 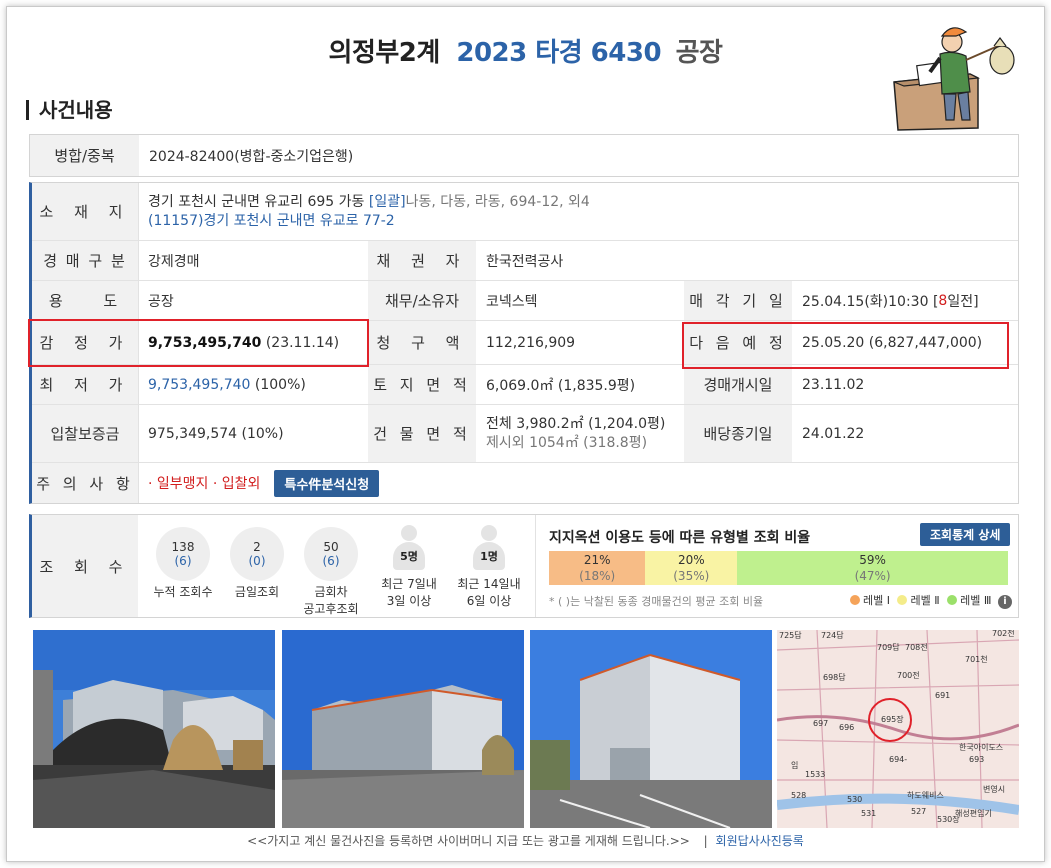 I want to click on ratio-segment-3: 59% (47%), so click(x=872, y=568).